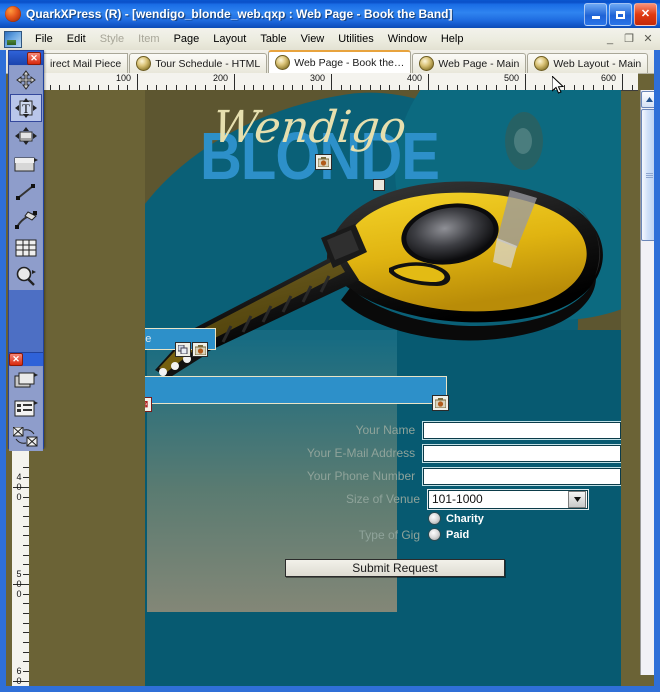 The width and height of the screenshot is (660, 692). What do you see at coordinates (26, 359) in the screenshot?
I see `secondary-palette-titlebar: ✕` at bounding box center [26, 359].